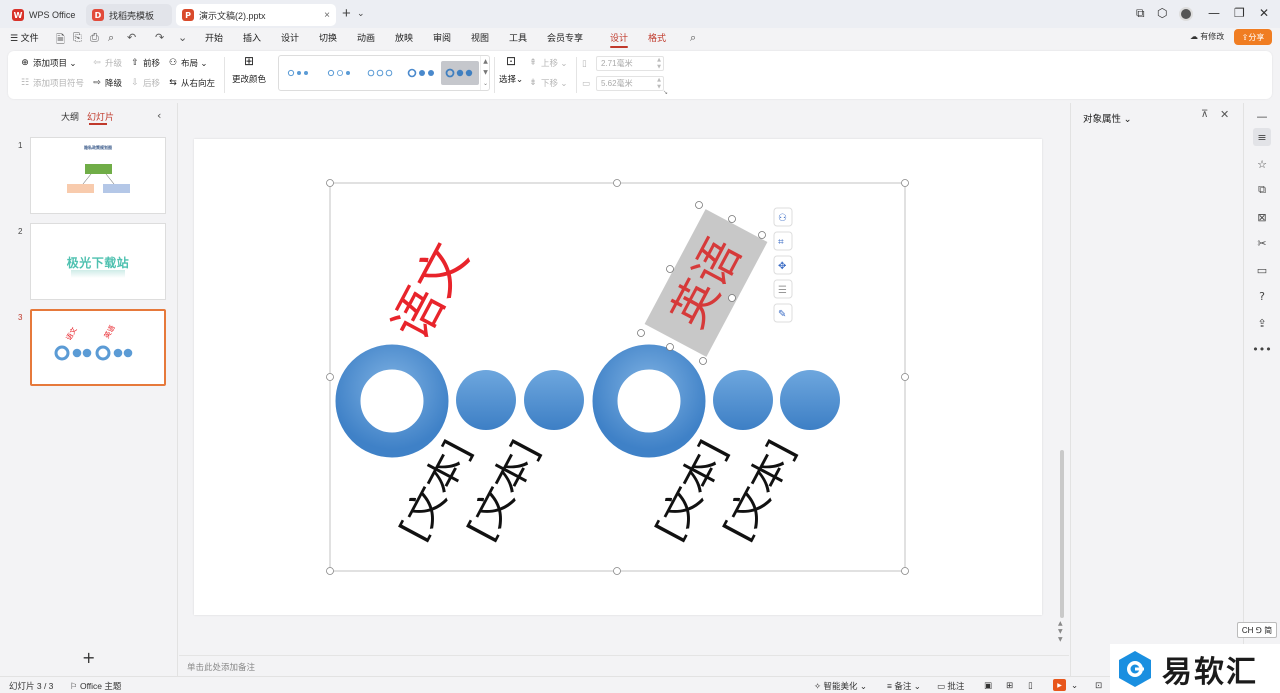  I want to click on add-bullet-button: ☷ 添加项目符号, so click(52, 83).